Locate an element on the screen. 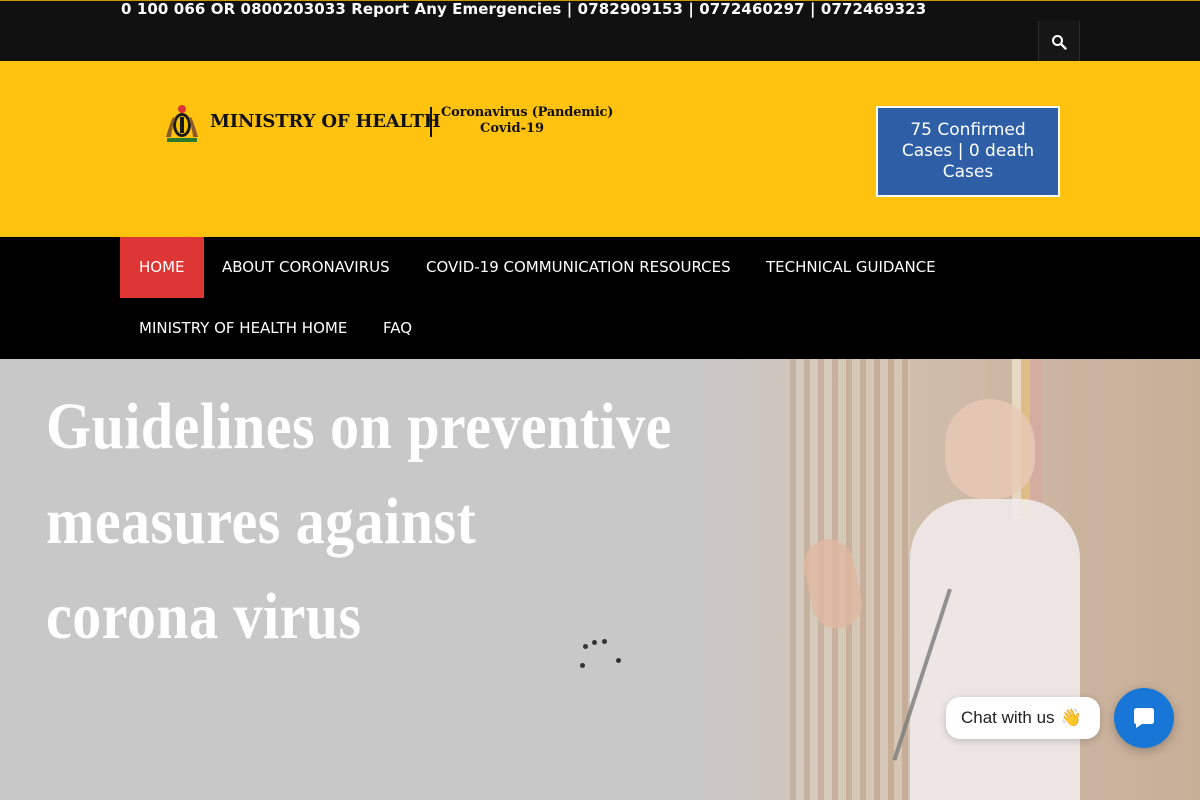 The height and width of the screenshot is (800, 1200). nav-item-communication-resources: COVID-19 COMMUNICATION RESOURCES is located at coordinates (578, 267).